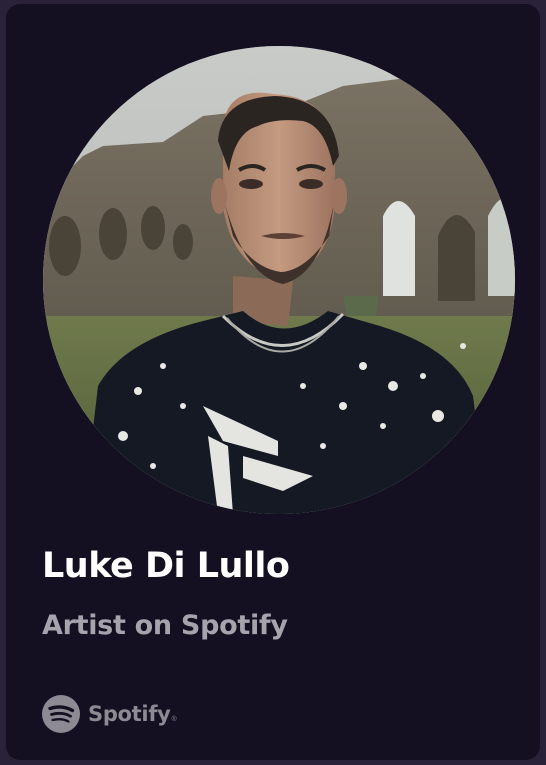  What do you see at coordinates (61, 714) in the screenshot?
I see `spotify-logo-icon` at bounding box center [61, 714].